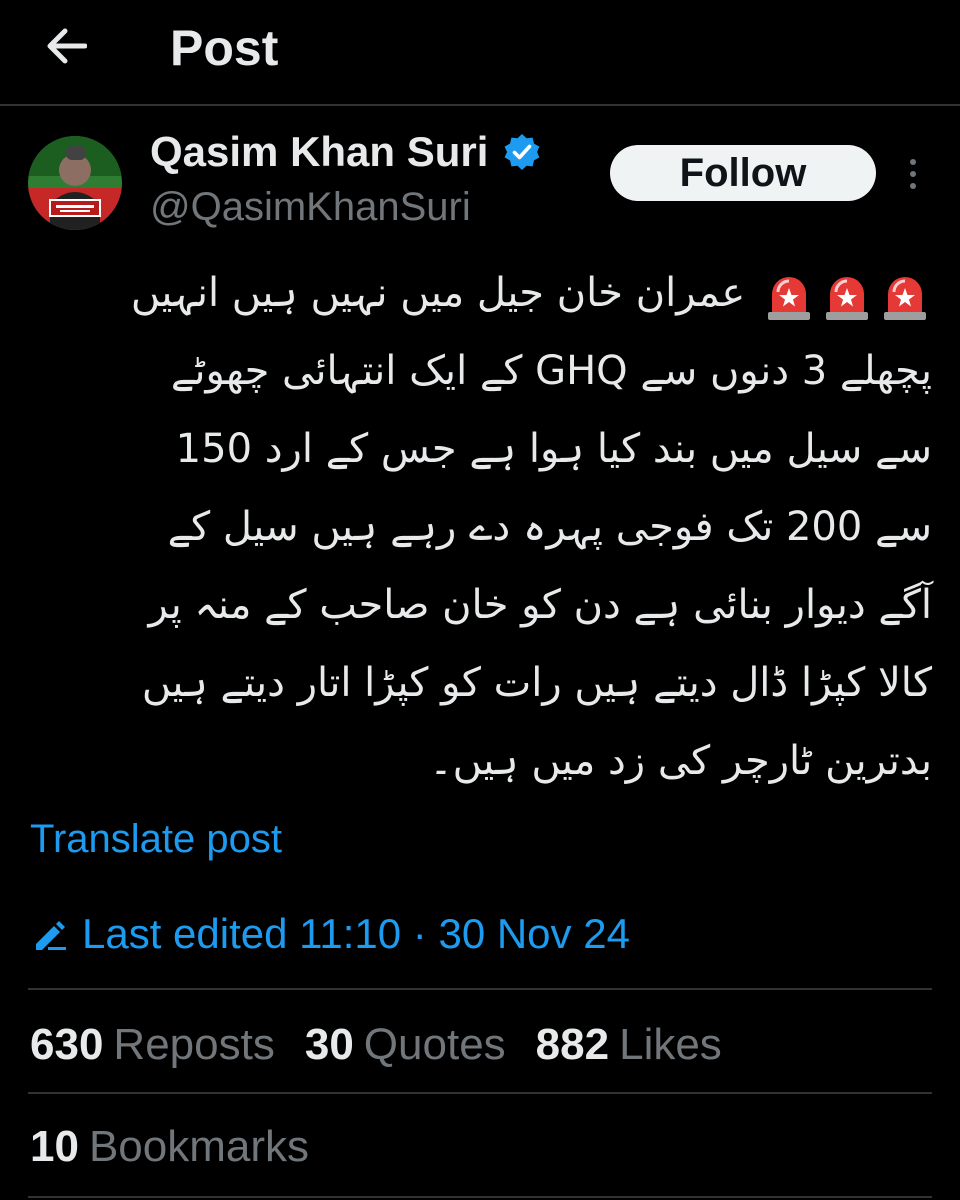 The height and width of the screenshot is (1200, 960). What do you see at coordinates (551, 371) in the screenshot?
I see `post-line-2: پچھلے 3 دنوں سے GHQ کے ایک انتہائی چھوٹے` at bounding box center [551, 371].